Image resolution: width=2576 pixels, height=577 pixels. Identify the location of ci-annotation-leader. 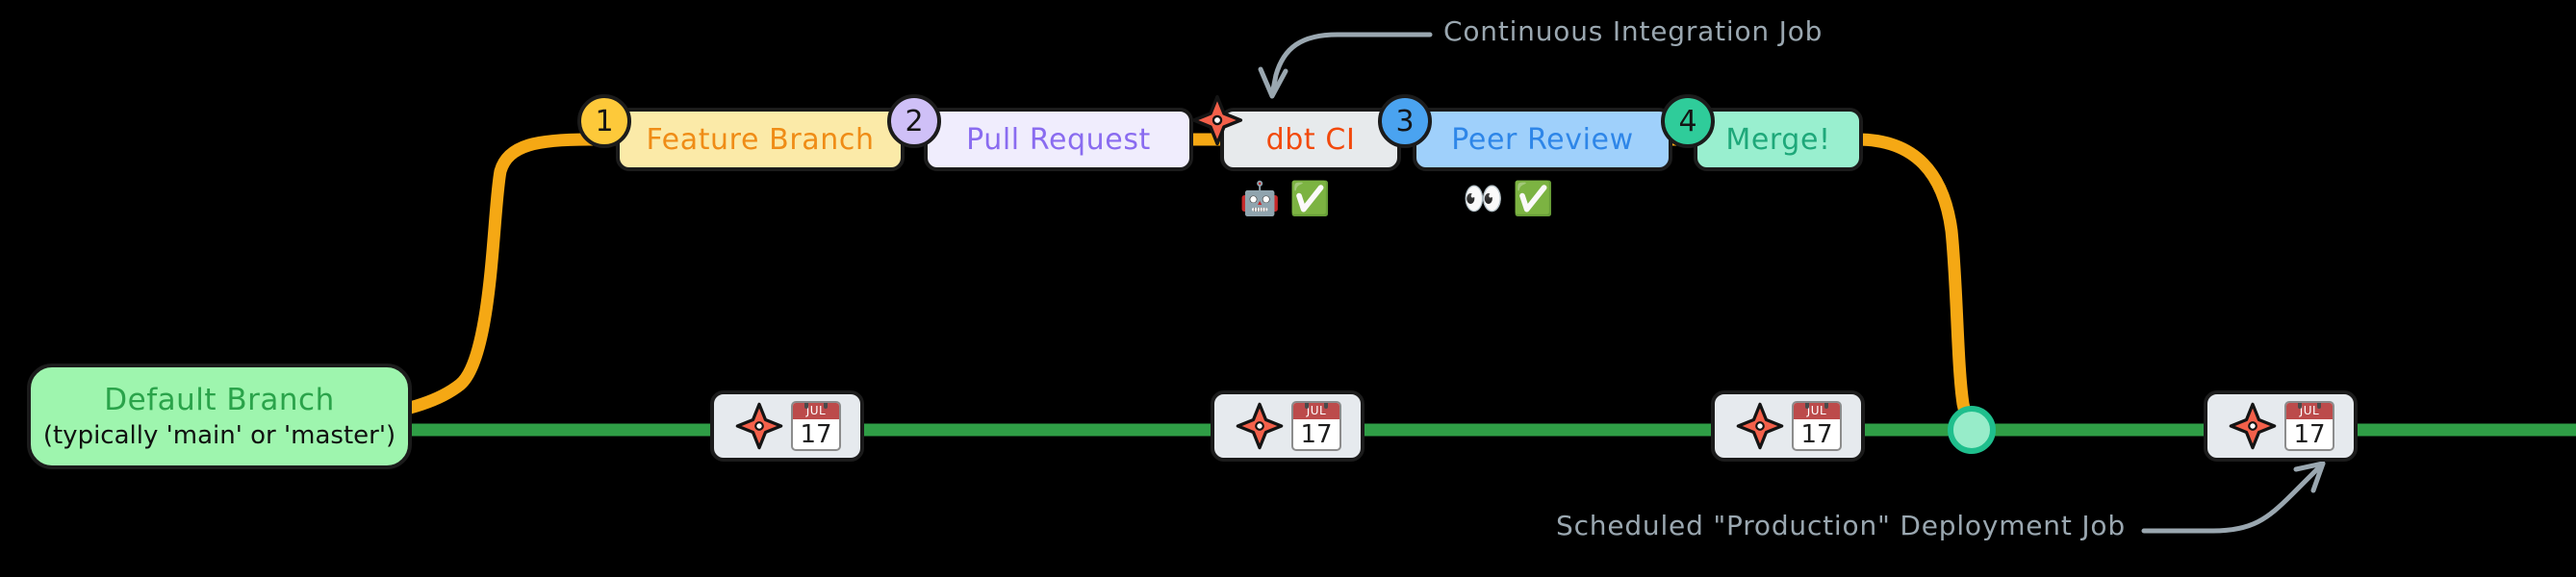
(1351, 64).